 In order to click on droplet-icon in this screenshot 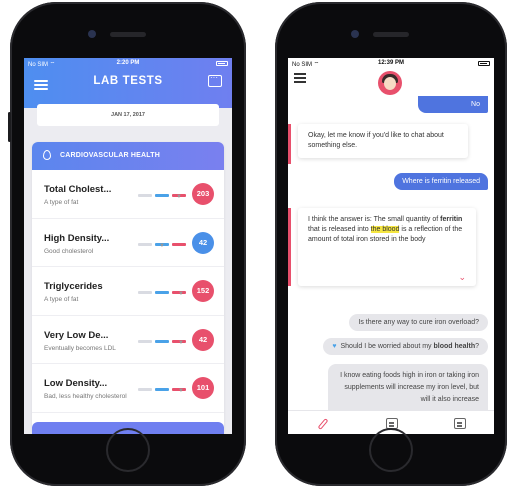, I will do `click(47, 155)`.